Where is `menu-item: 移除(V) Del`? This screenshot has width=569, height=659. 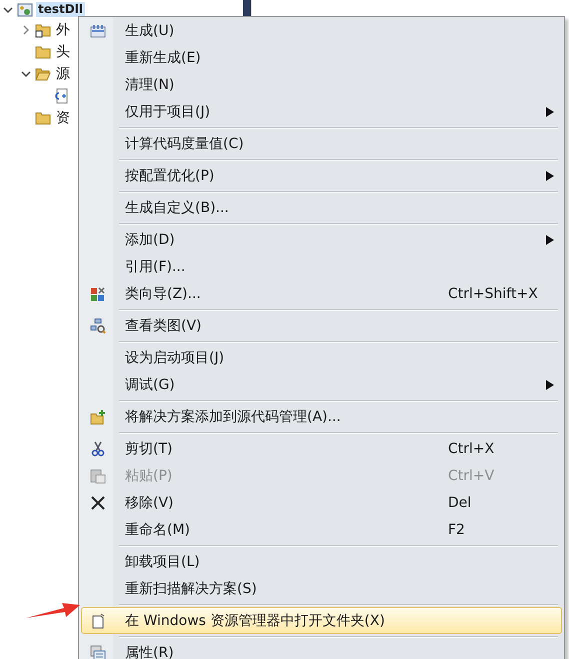
menu-item: 移除(V) Del is located at coordinates (321, 502).